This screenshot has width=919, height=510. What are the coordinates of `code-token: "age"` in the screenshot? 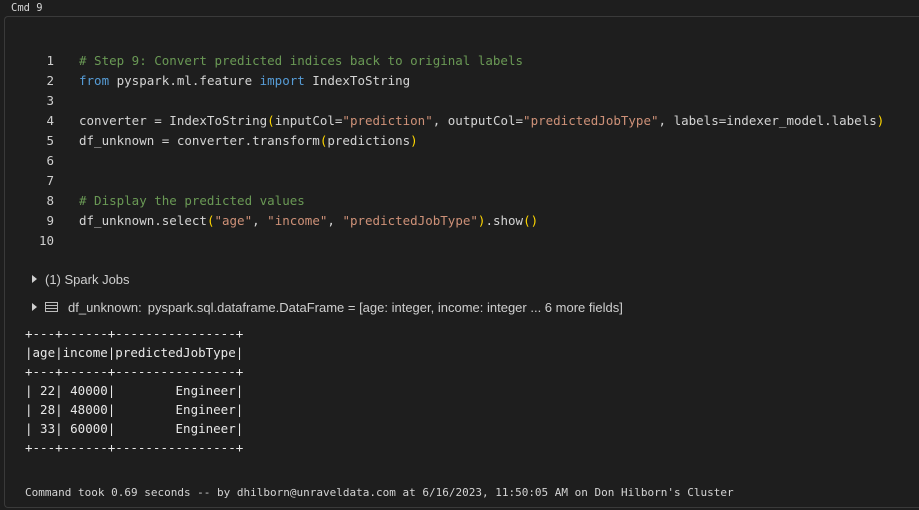 It's located at (233, 220).